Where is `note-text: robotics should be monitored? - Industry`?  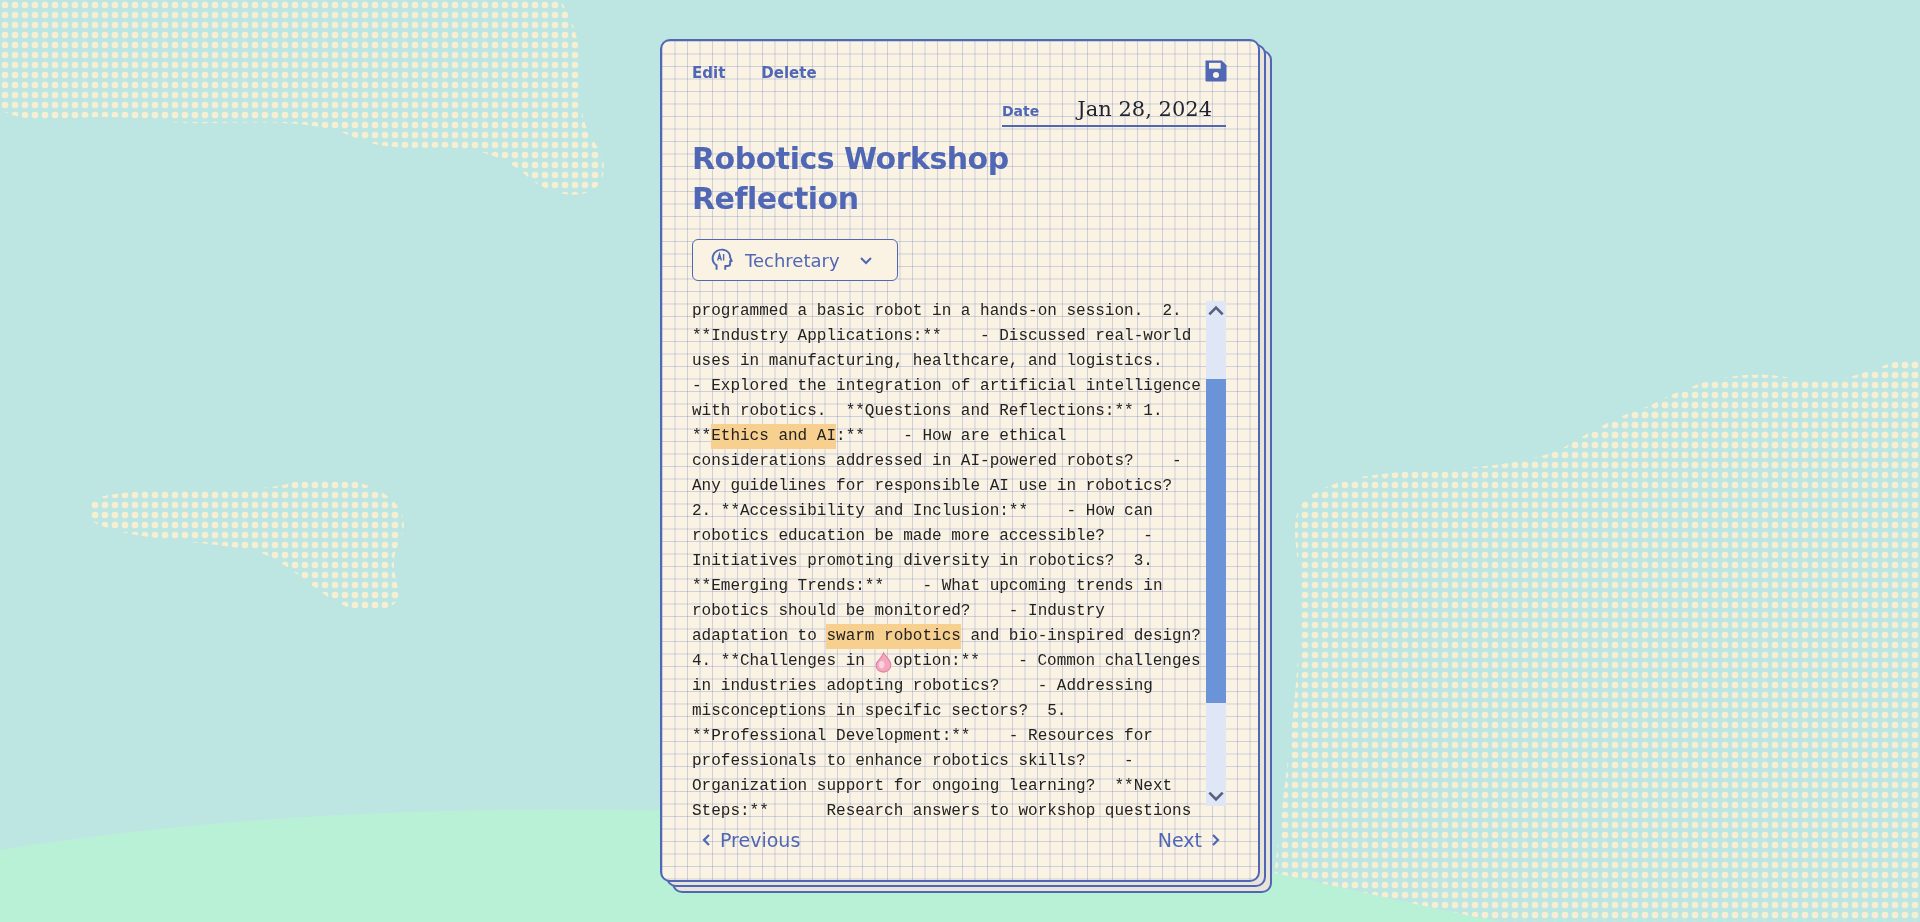
note-text: robotics should be monitored? - Industry is located at coordinates (898, 611).